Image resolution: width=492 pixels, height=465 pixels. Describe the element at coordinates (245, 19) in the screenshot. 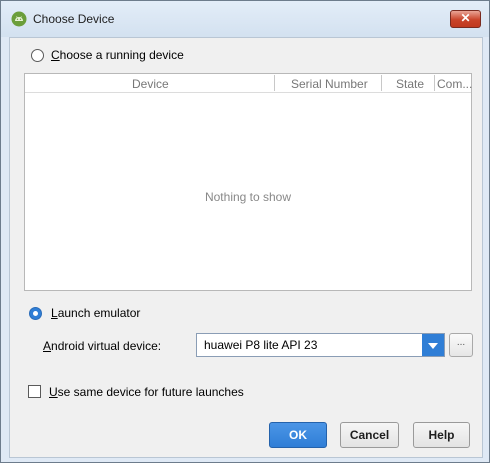

I see `title-bar: Choose Device ✕` at that location.